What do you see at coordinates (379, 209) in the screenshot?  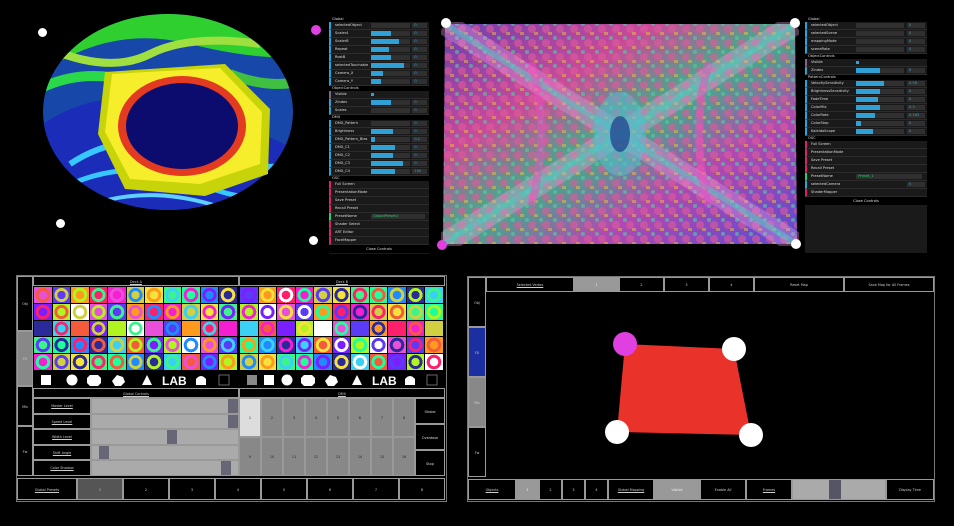 I see `gui-row: Recall Preset` at bounding box center [379, 209].